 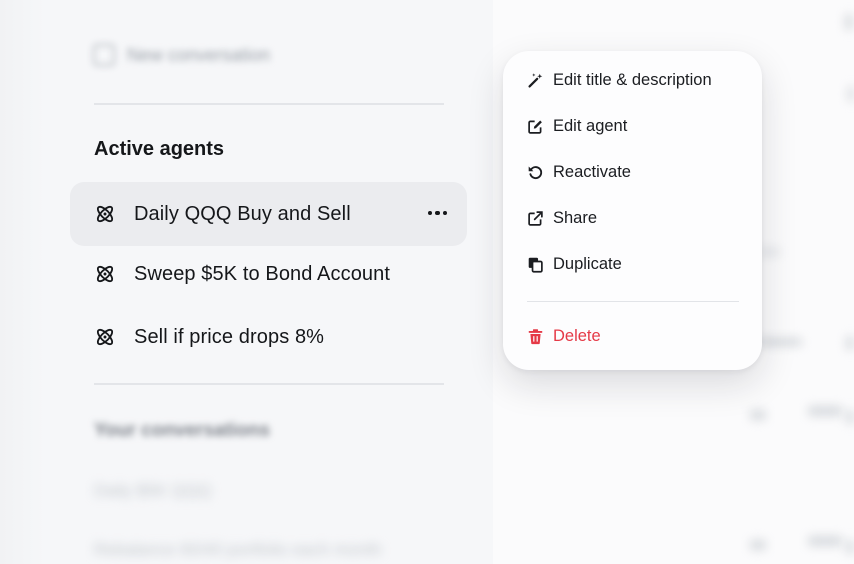 What do you see at coordinates (535, 218) in the screenshot?
I see `external-link-icon` at bounding box center [535, 218].